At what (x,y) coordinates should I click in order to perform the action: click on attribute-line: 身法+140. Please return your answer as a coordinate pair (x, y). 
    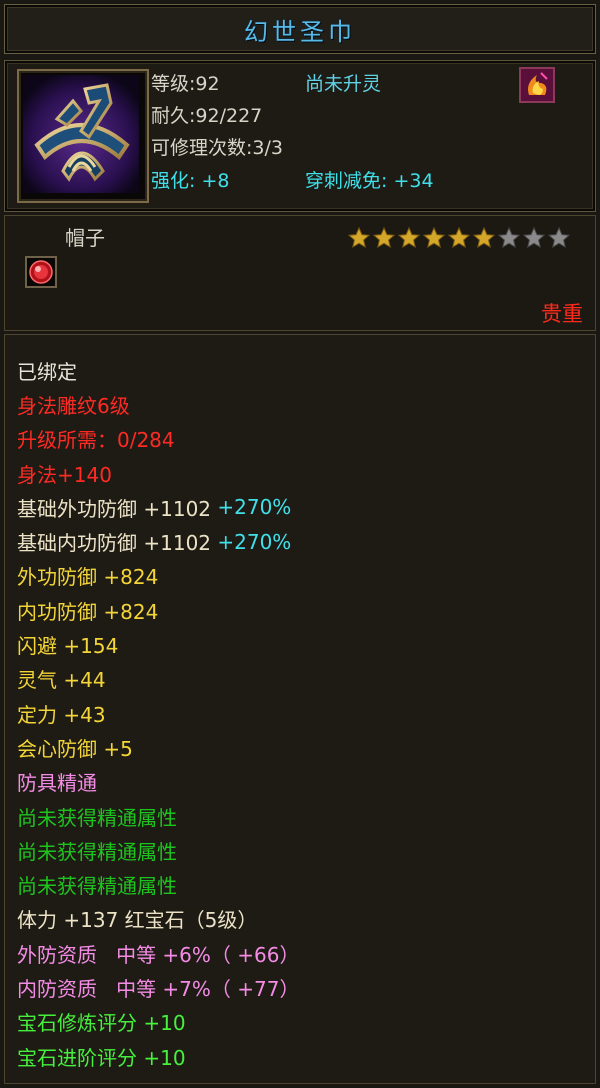
    Looking at the image, I should click on (158, 473).